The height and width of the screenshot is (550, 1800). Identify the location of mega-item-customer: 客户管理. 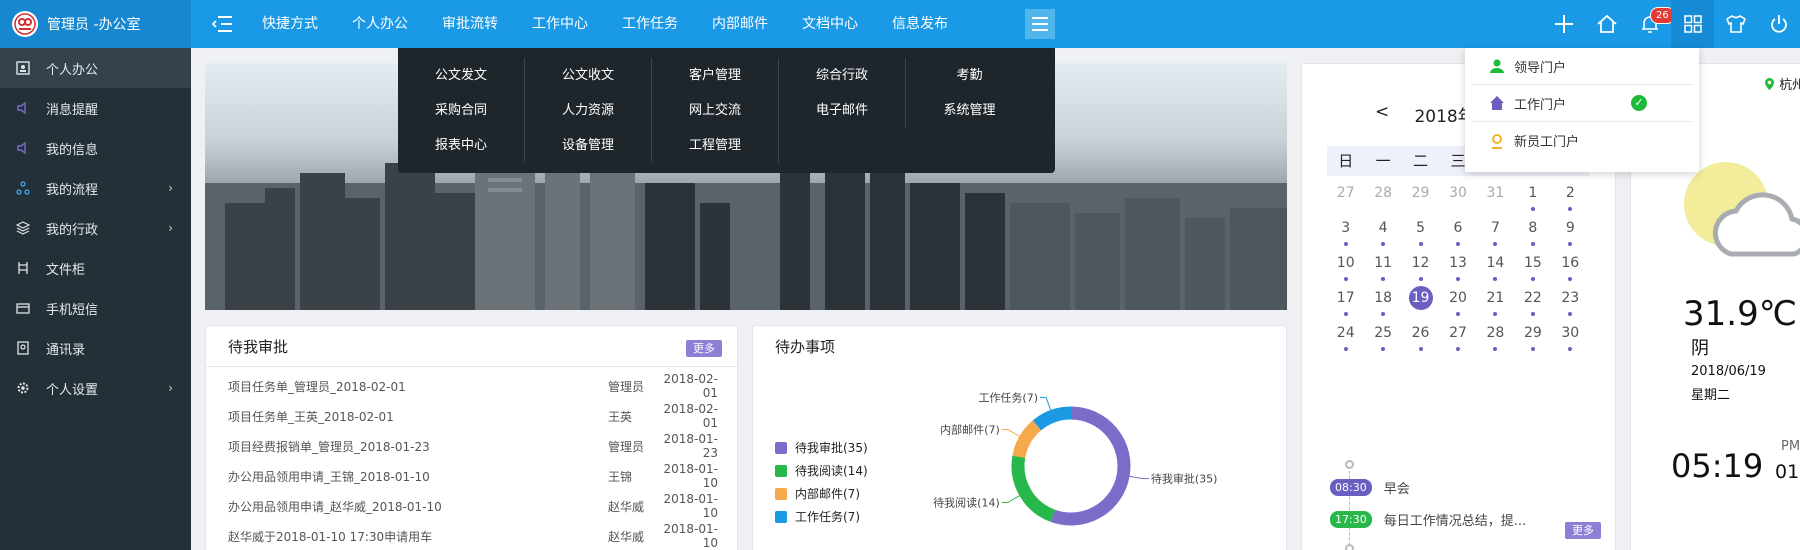
(715, 75).